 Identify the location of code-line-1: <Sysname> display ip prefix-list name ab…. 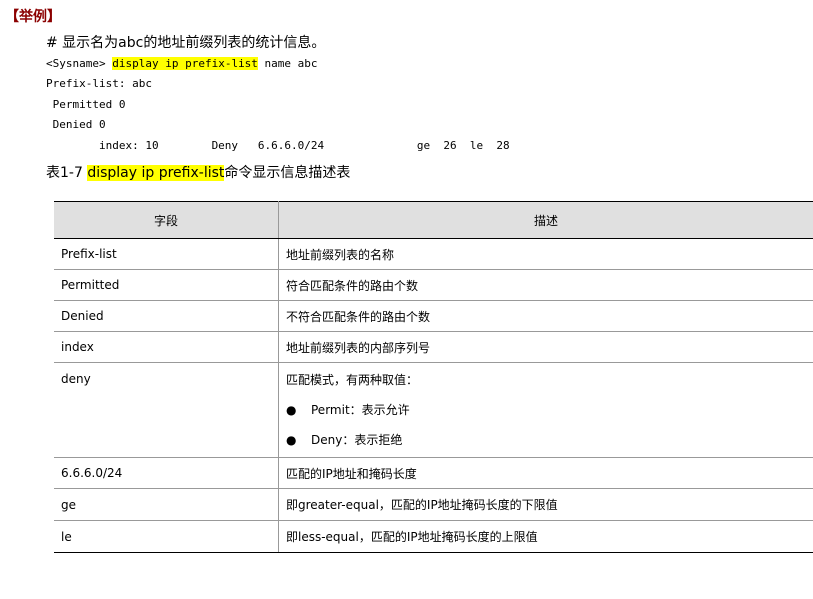
(182, 64).